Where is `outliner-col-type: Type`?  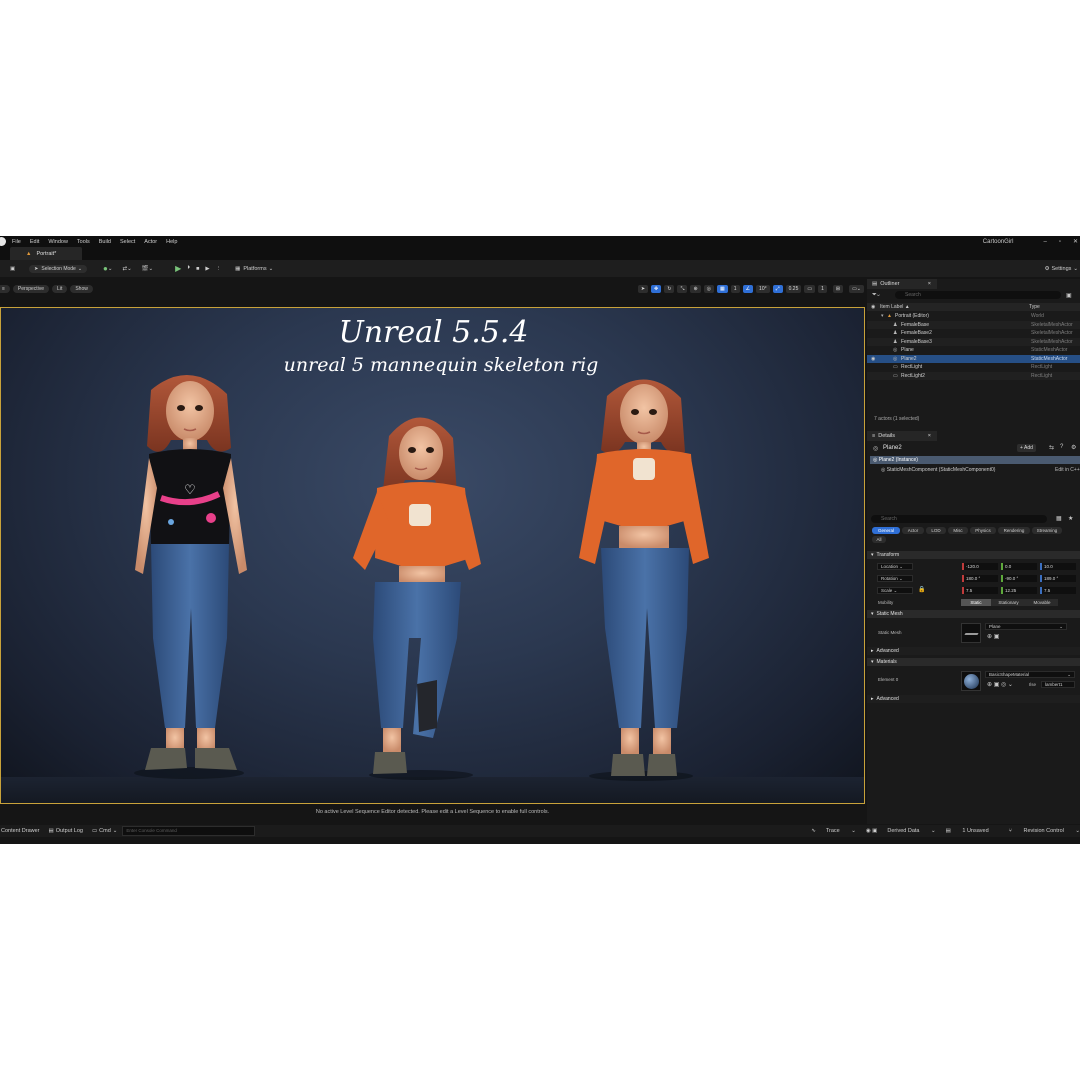 outliner-col-type: Type is located at coordinates (1034, 307).